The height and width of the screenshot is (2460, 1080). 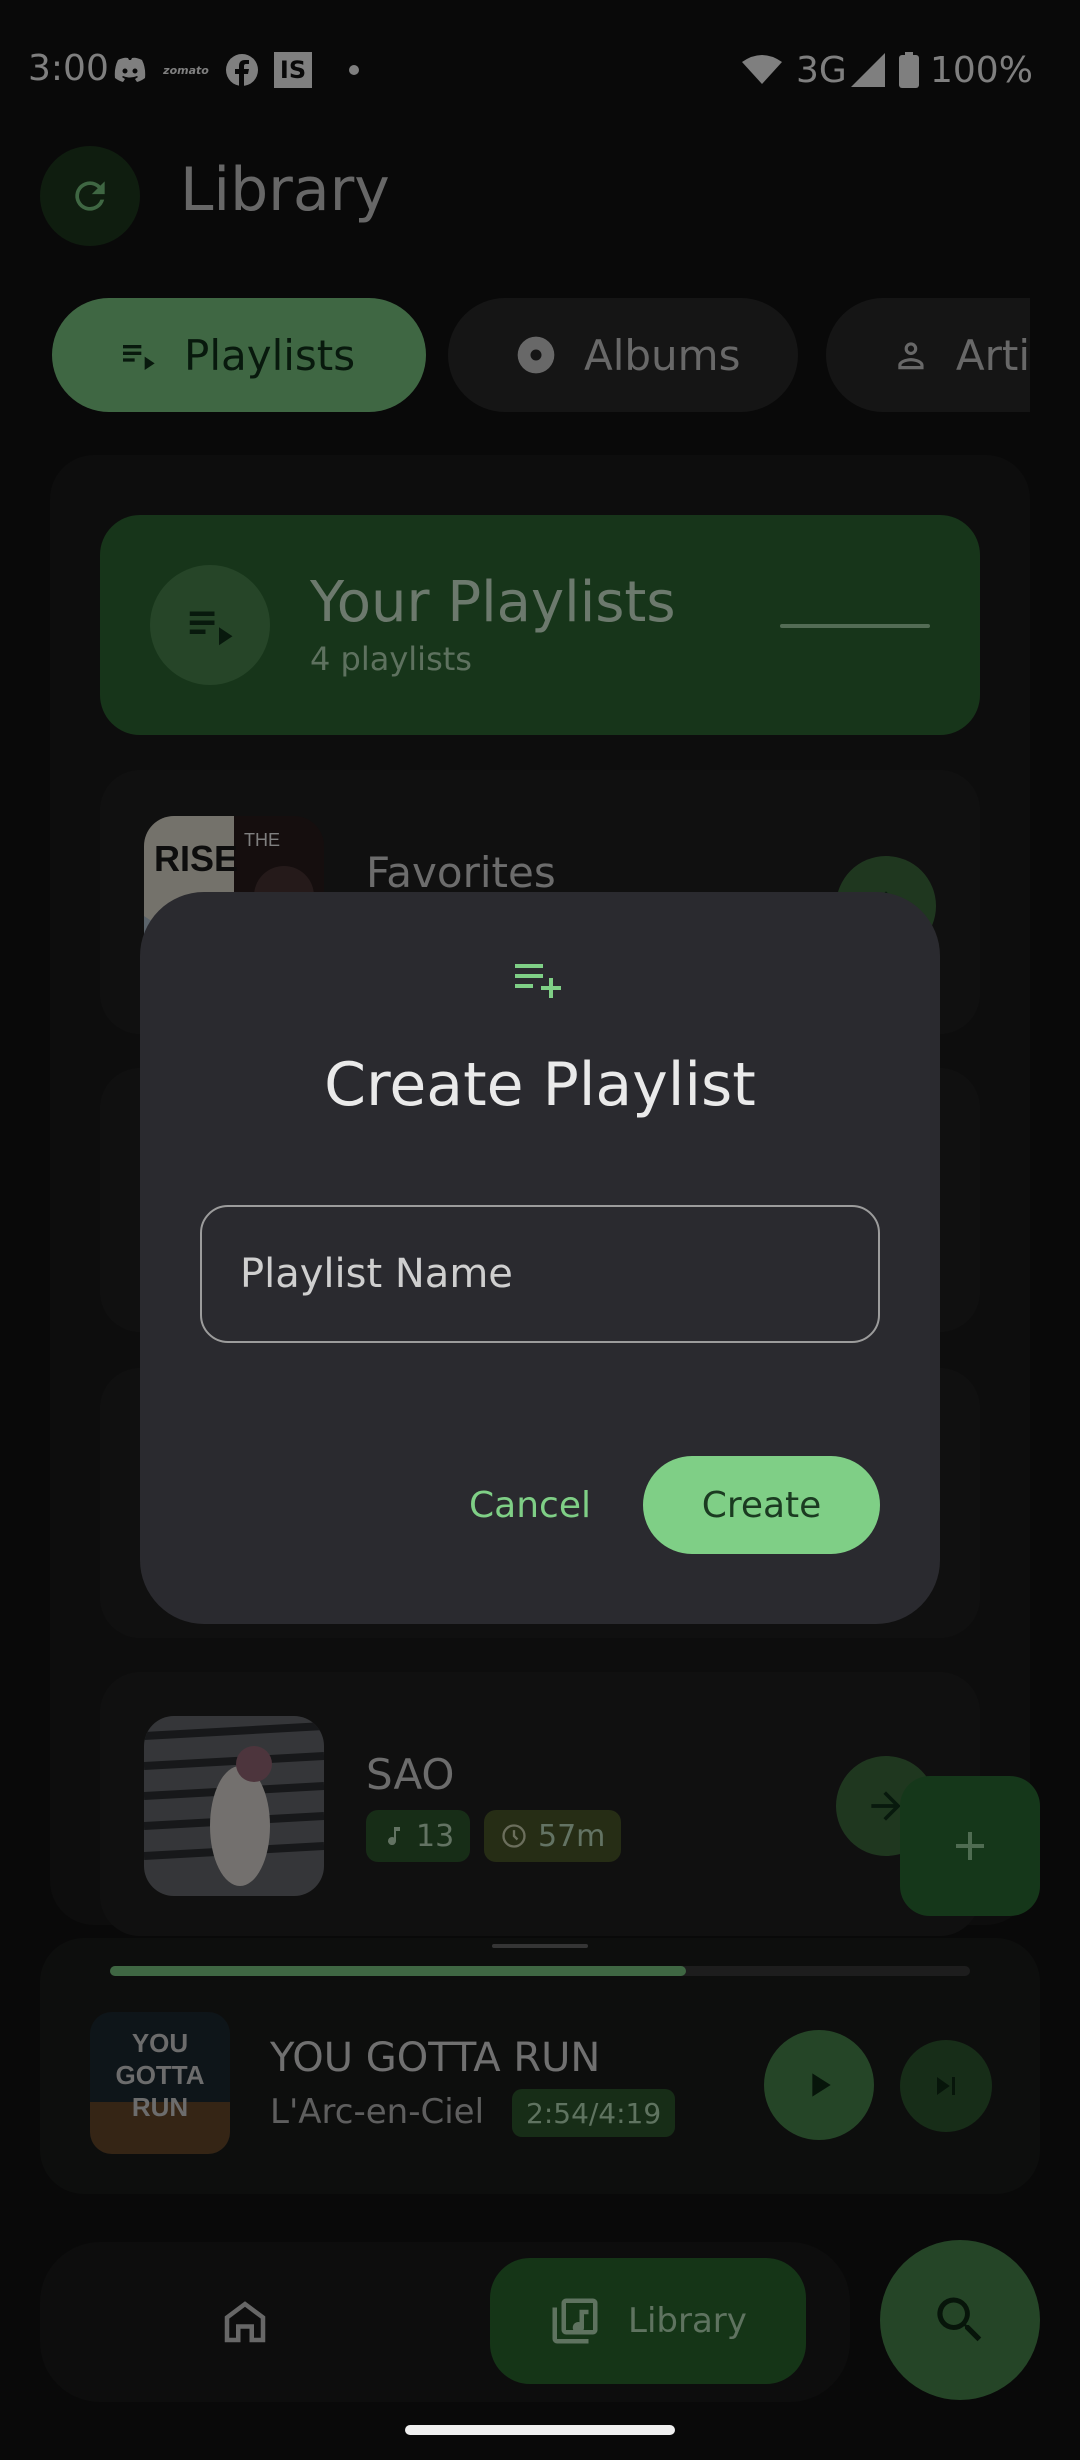 I want to click on create-button: Create, so click(x=761, y=1505).